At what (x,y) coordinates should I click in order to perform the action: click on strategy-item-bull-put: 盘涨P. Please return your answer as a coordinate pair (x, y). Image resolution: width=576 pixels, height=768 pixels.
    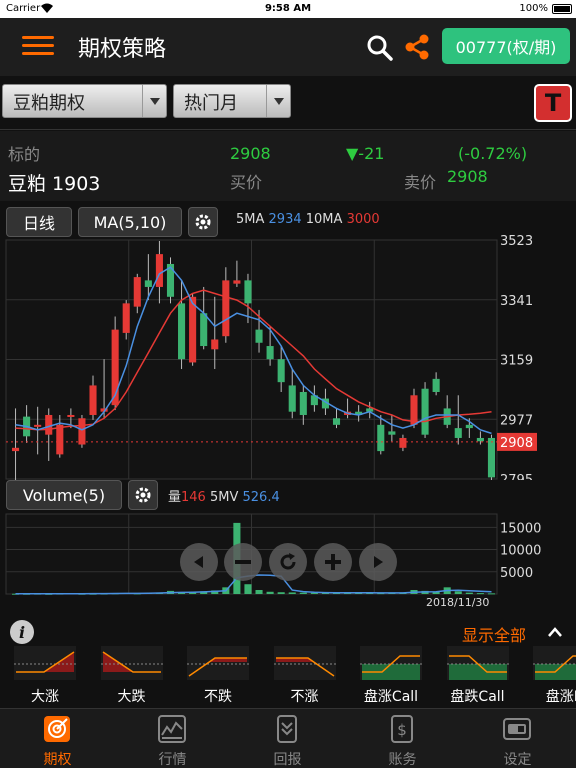
    Looking at the image, I should click on (554, 677).